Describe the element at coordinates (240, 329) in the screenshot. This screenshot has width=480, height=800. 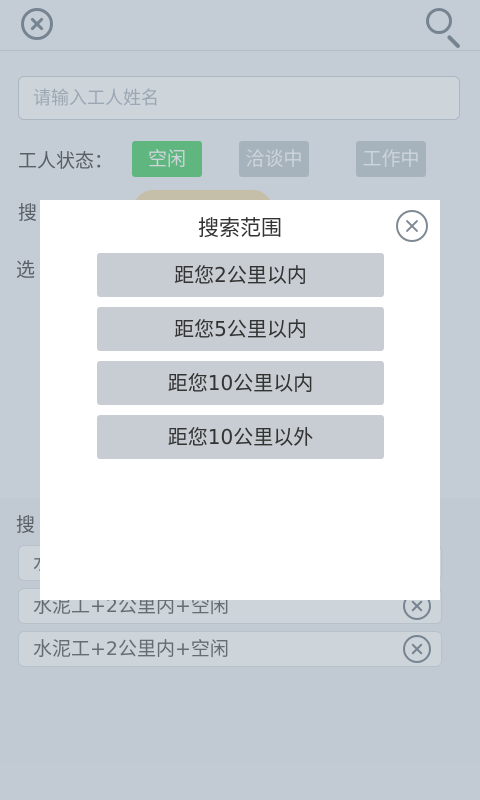
I see `range-option-5km: 距您5公里以内` at that location.